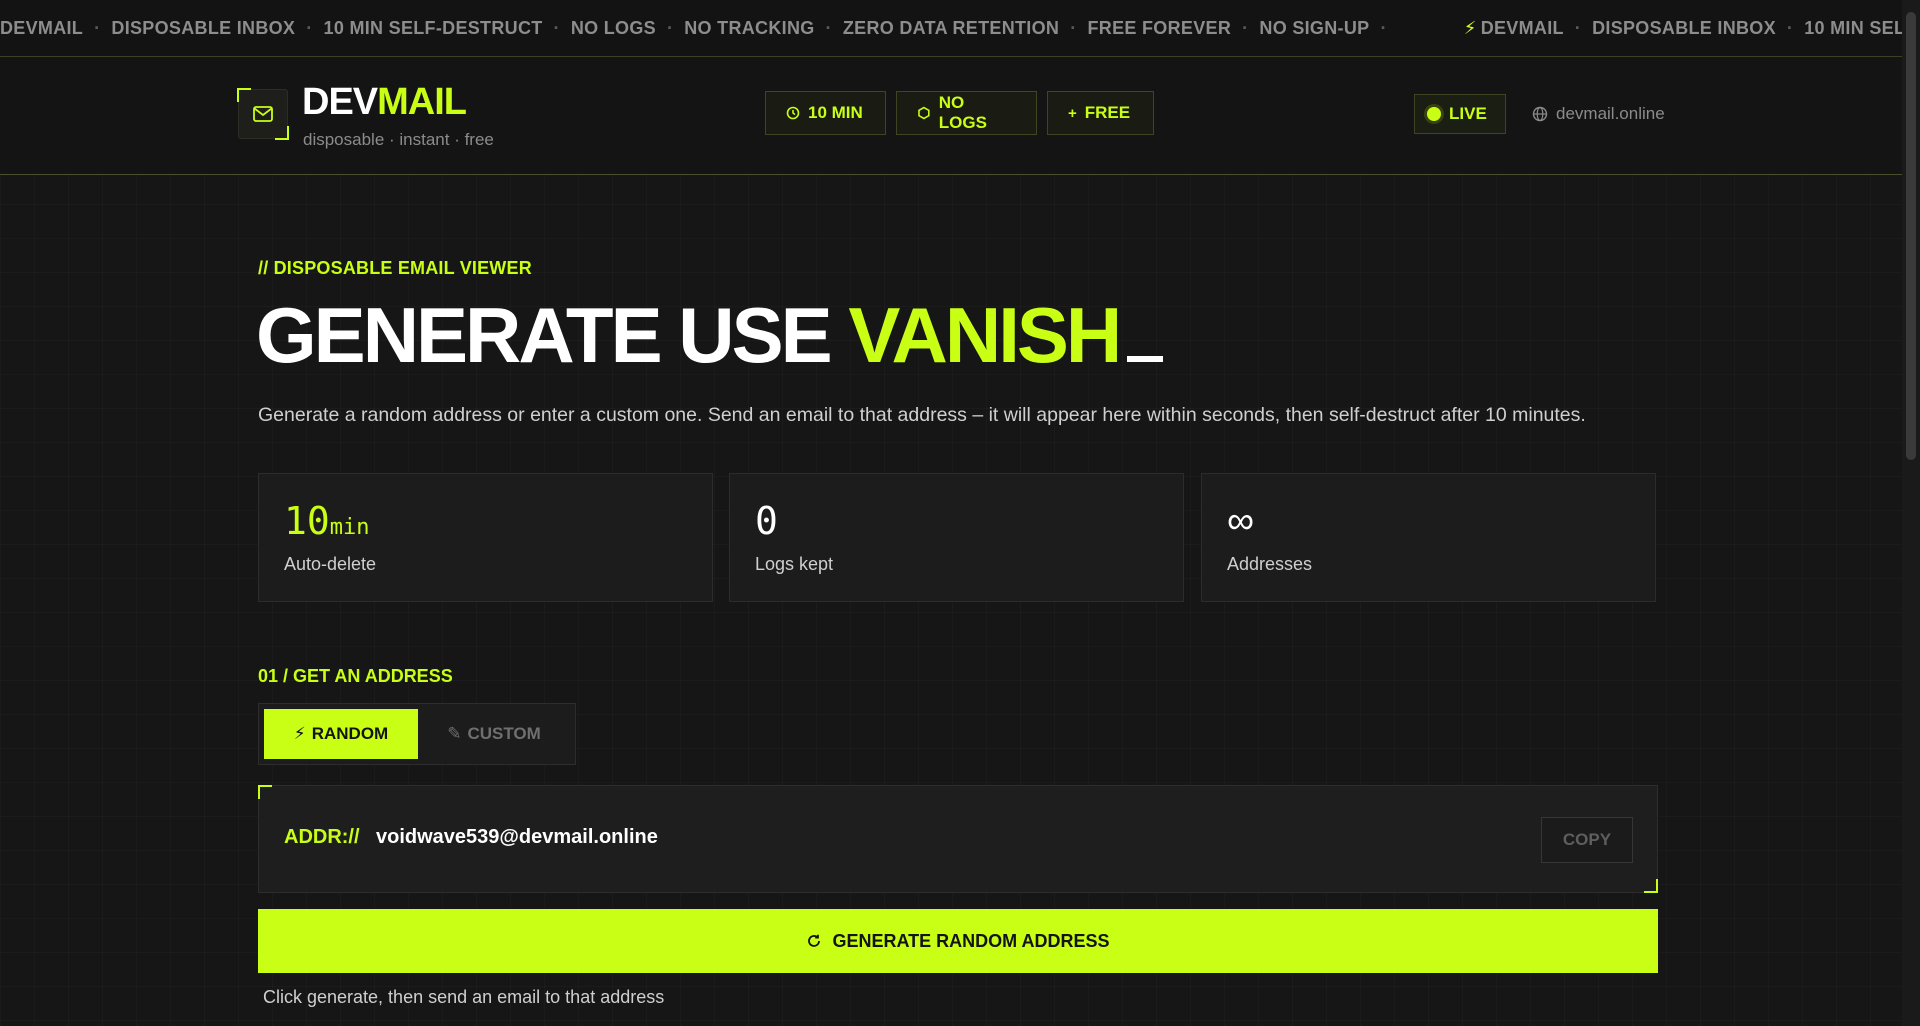 This screenshot has width=1920, height=1026. I want to click on stat-number: 0, so click(766, 521).